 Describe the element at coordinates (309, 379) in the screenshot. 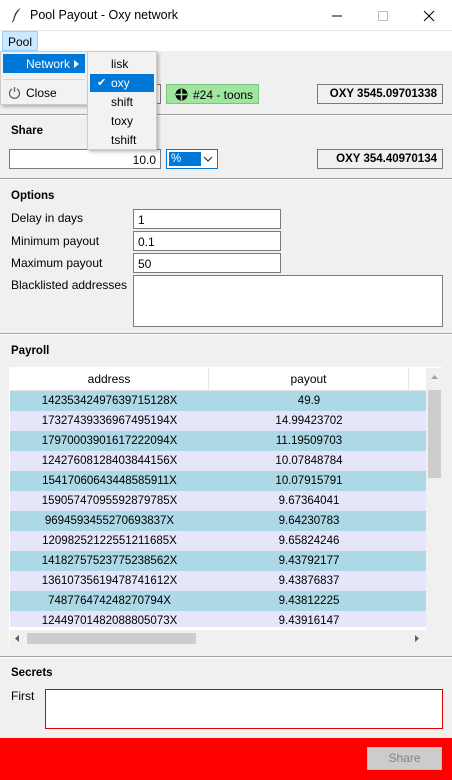

I see `column-header-payout: payout` at that location.